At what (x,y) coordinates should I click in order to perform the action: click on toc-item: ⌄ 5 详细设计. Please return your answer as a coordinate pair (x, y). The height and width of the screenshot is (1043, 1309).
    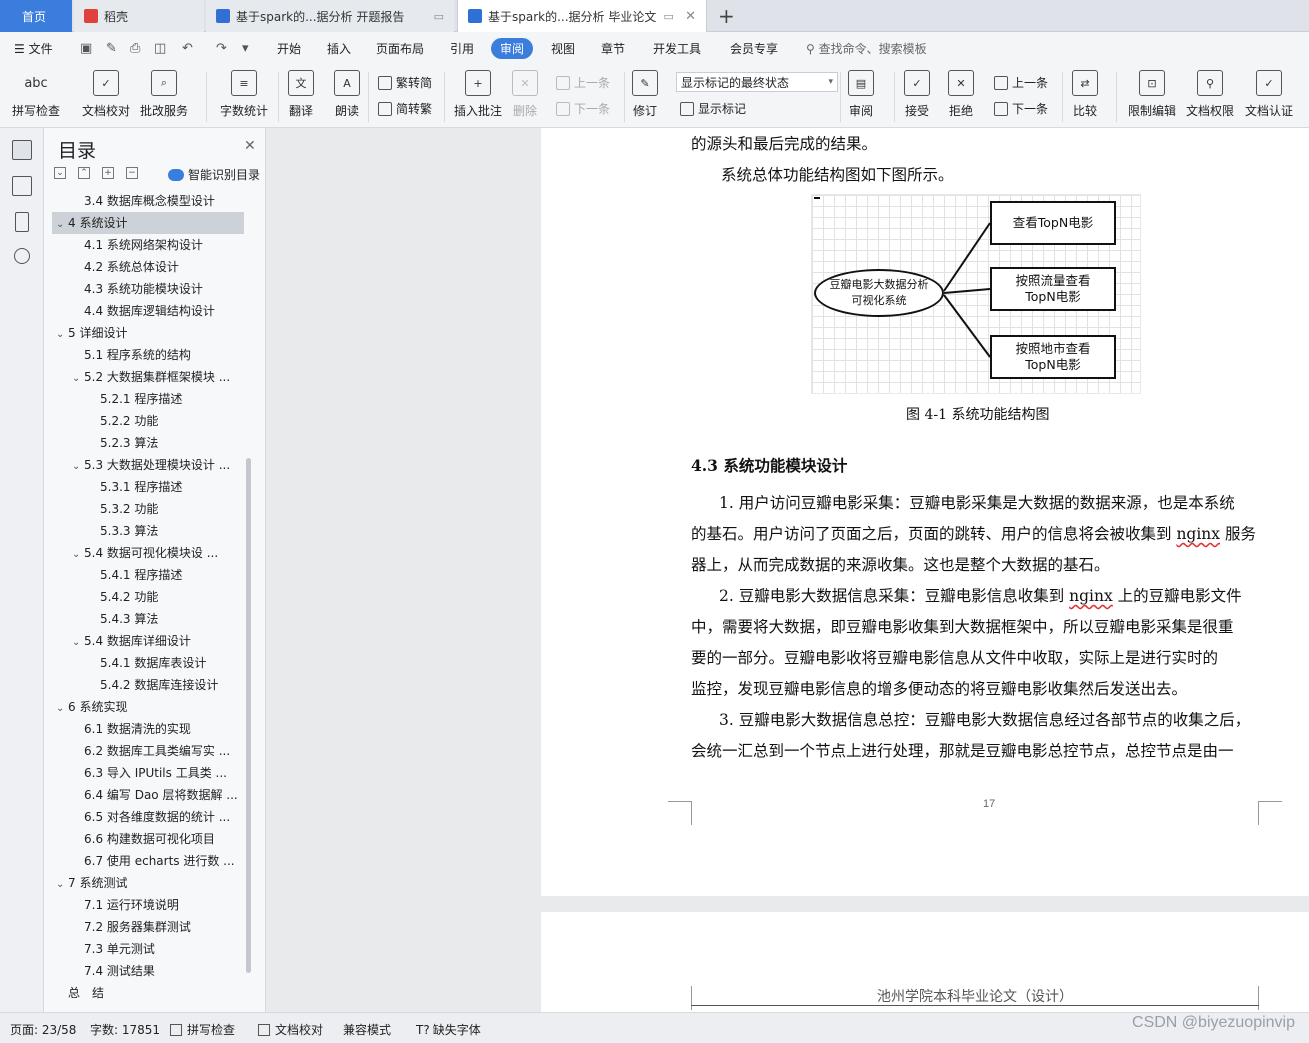
    Looking at the image, I should click on (148, 333).